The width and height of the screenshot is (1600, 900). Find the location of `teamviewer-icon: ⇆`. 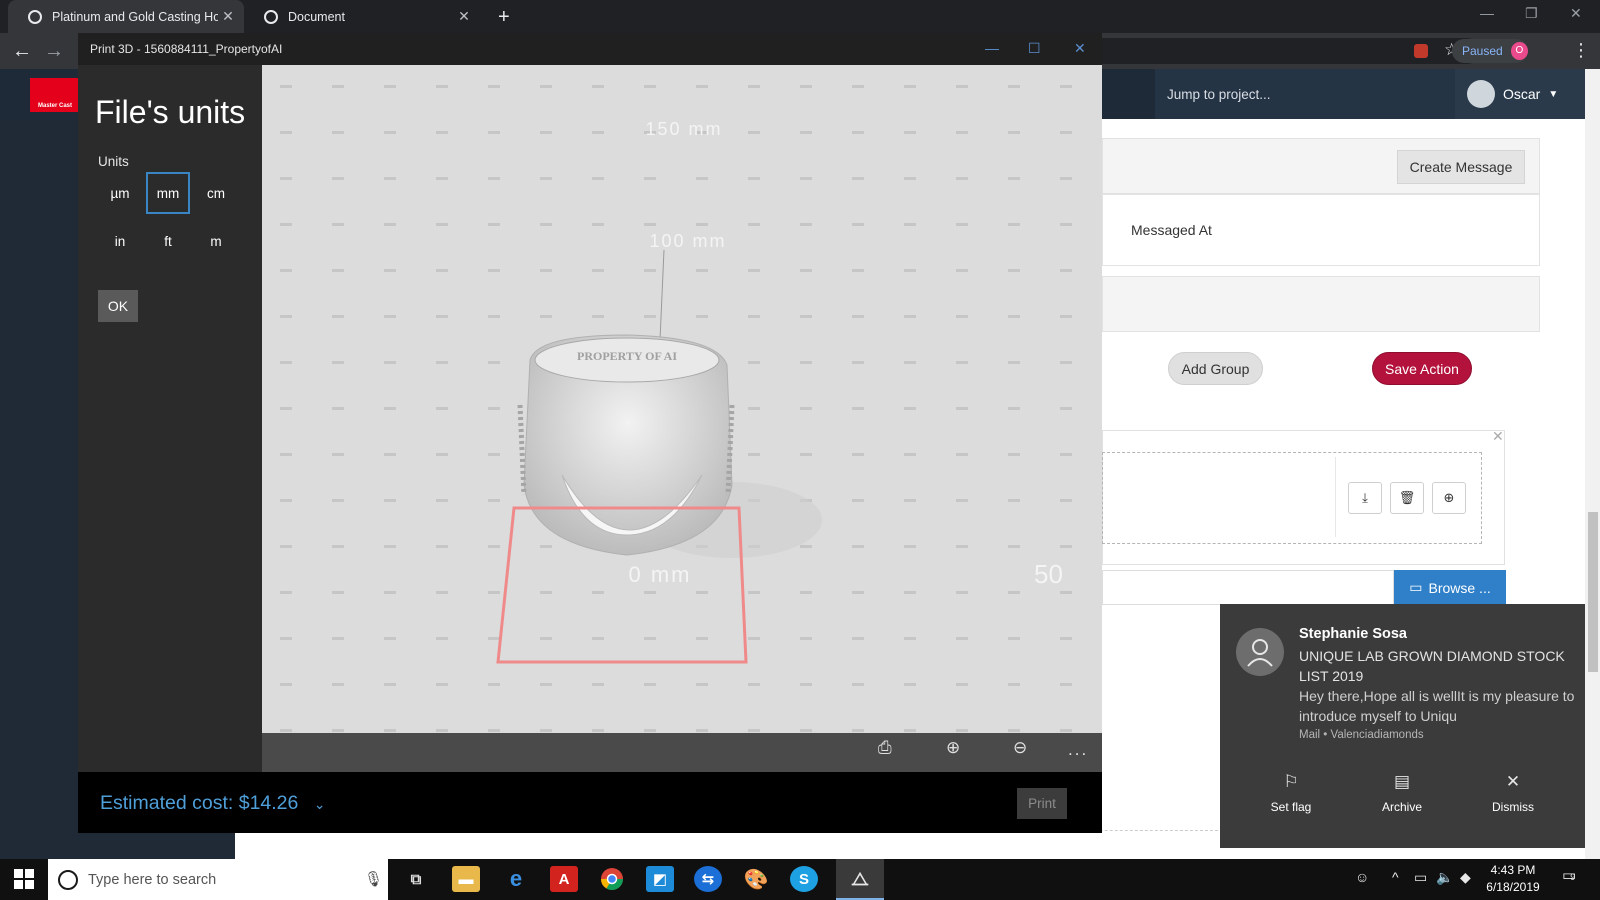

teamviewer-icon: ⇆ is located at coordinates (708, 879).